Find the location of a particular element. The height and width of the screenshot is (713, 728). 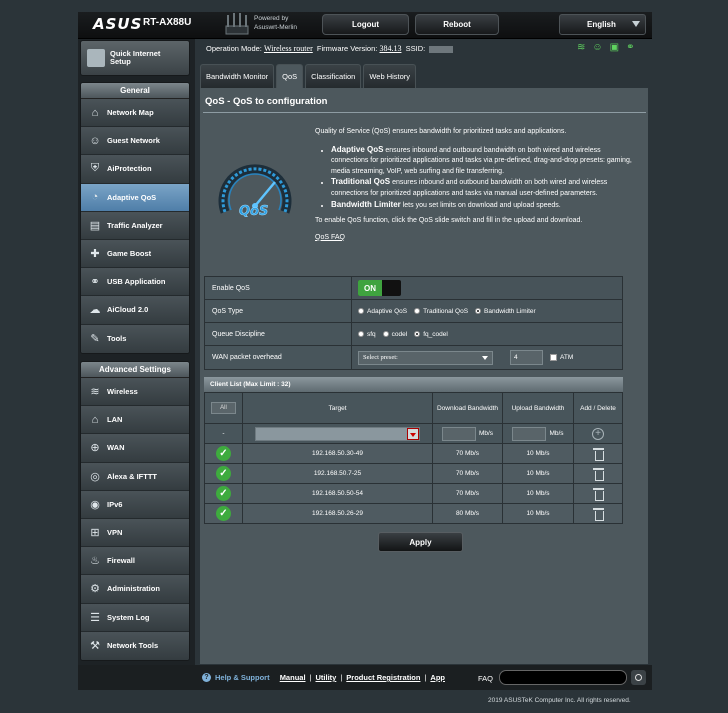

sidebar-item-label: LAN is located at coordinates (115, 420).